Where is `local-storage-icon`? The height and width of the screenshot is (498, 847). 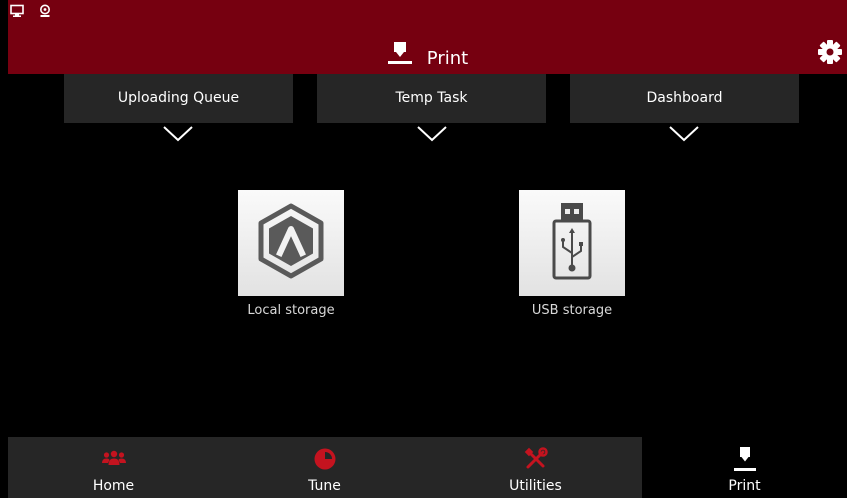
local-storage-icon is located at coordinates (291, 243).